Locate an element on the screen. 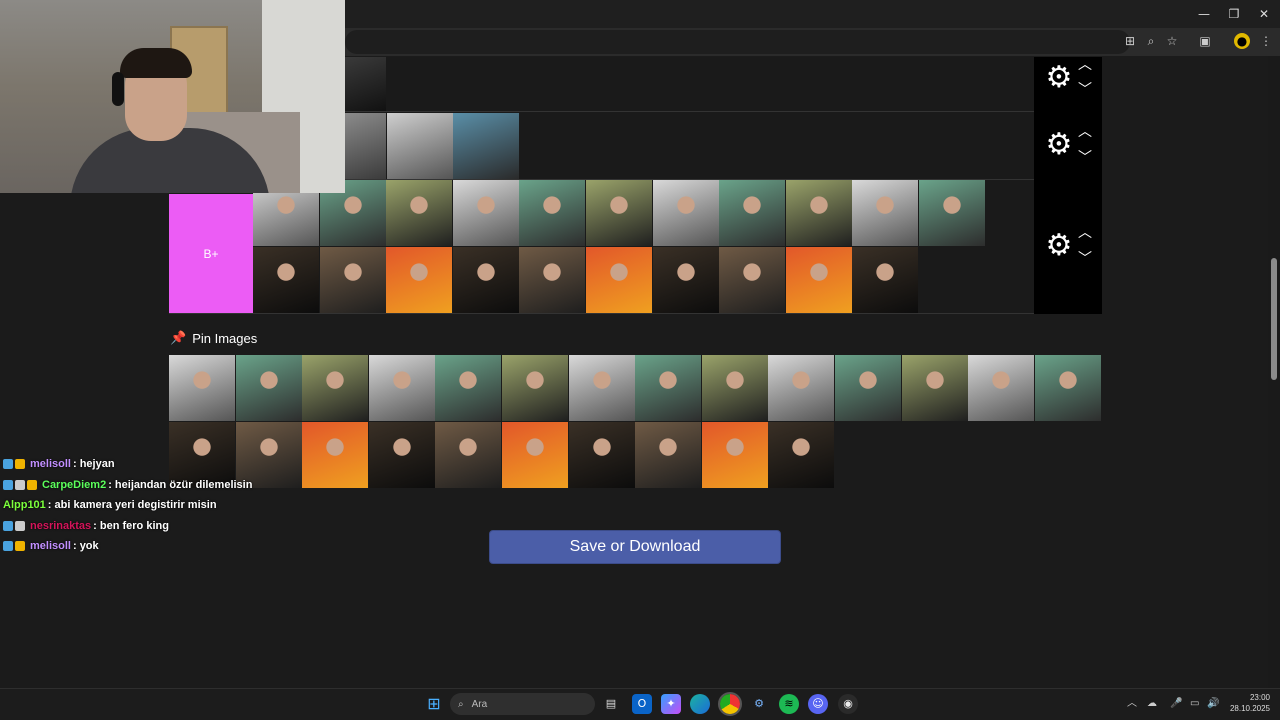 The height and width of the screenshot is (720, 1280). copilot-icon: ✦ is located at coordinates (671, 704).